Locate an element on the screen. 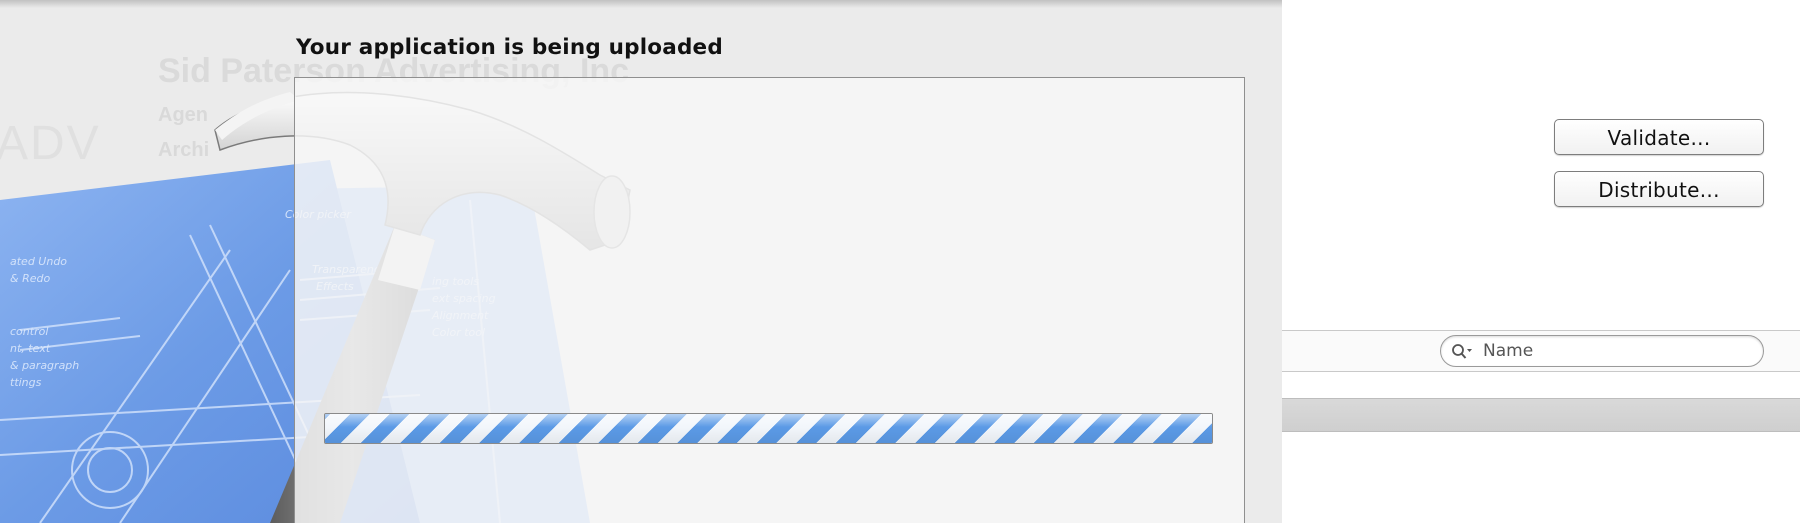  archive-list-header is located at coordinates (1541, 415).